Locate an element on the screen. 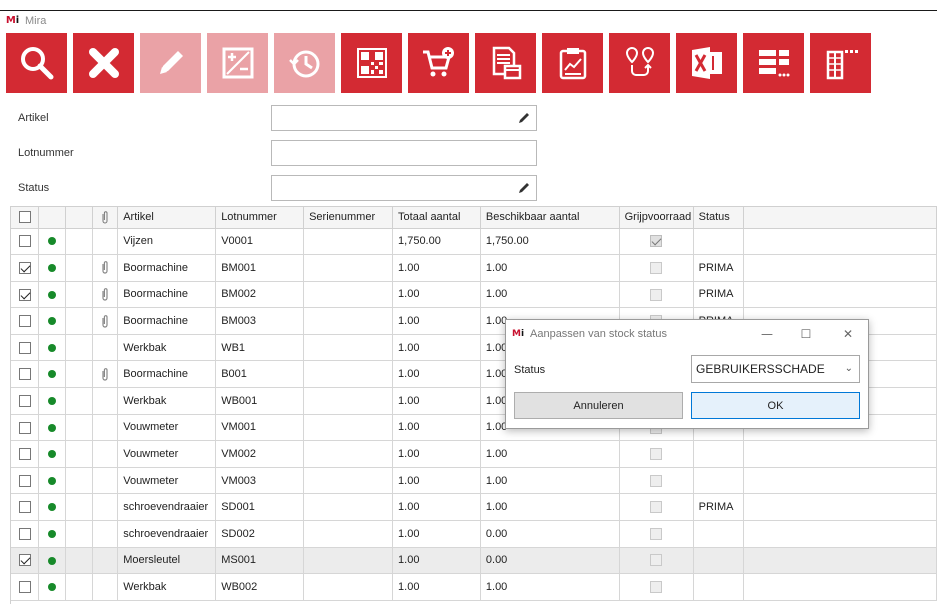 This screenshot has height=604, width=937. ok-button: OK is located at coordinates (775, 405).